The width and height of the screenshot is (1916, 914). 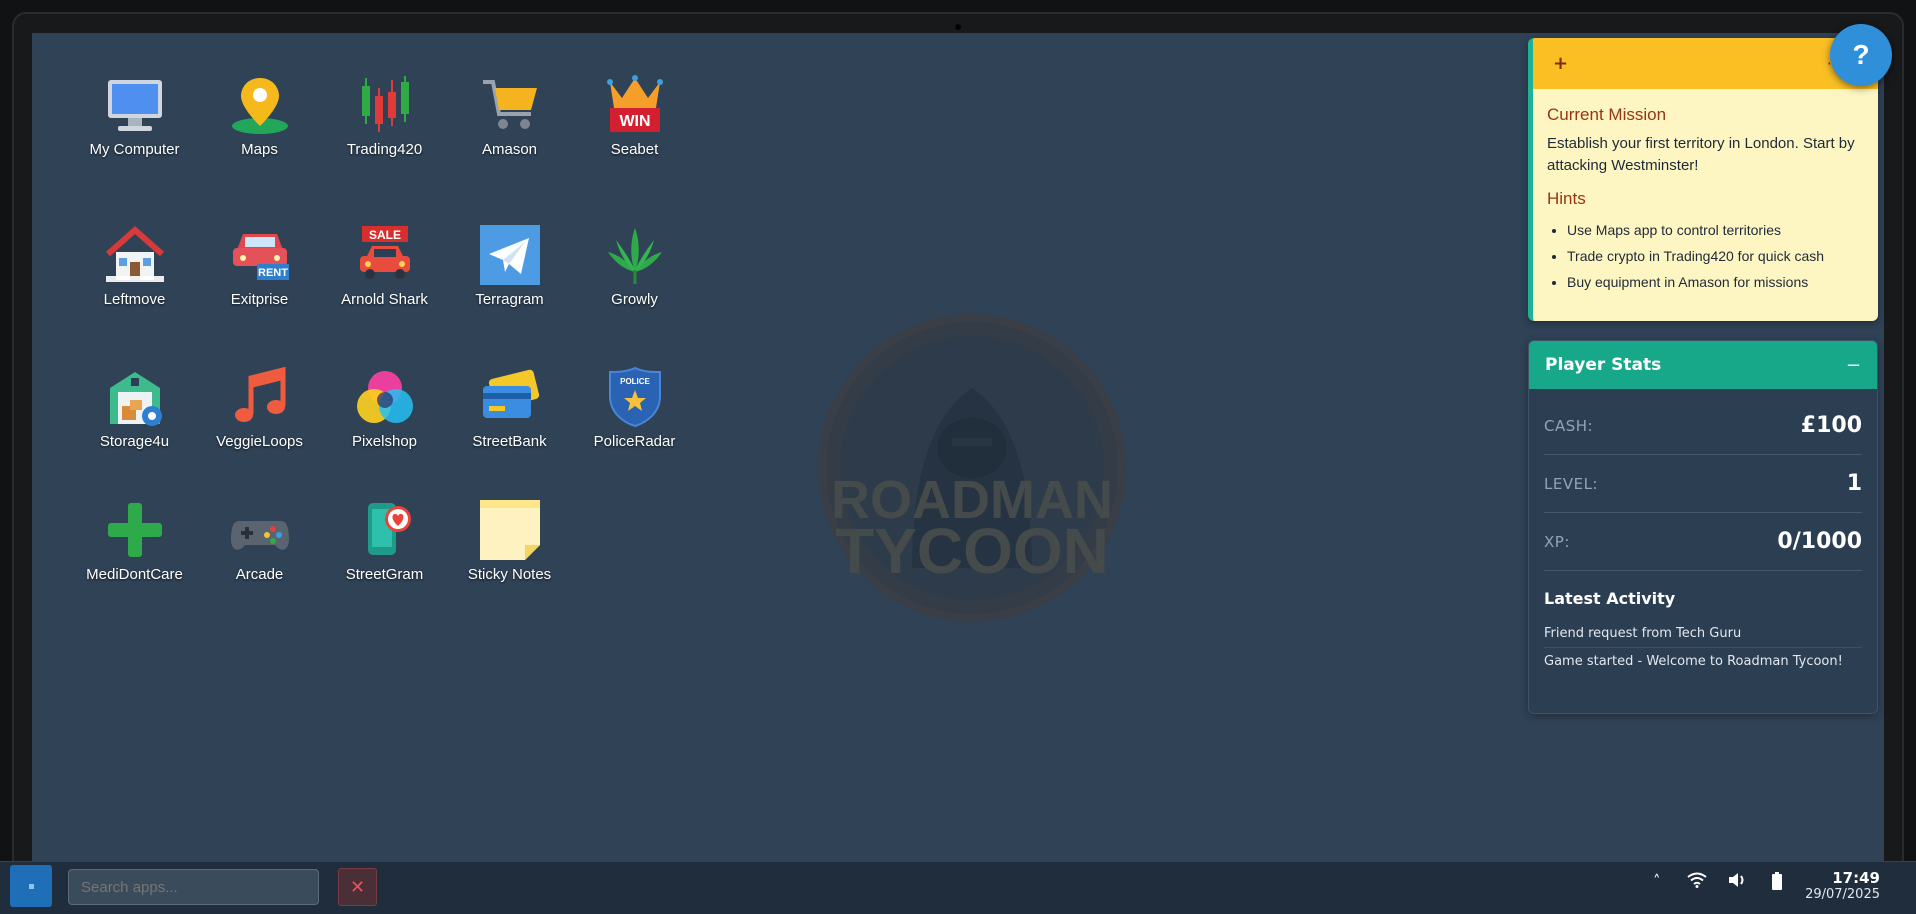 I want to click on paper-plane-icon, so click(x=510, y=255).